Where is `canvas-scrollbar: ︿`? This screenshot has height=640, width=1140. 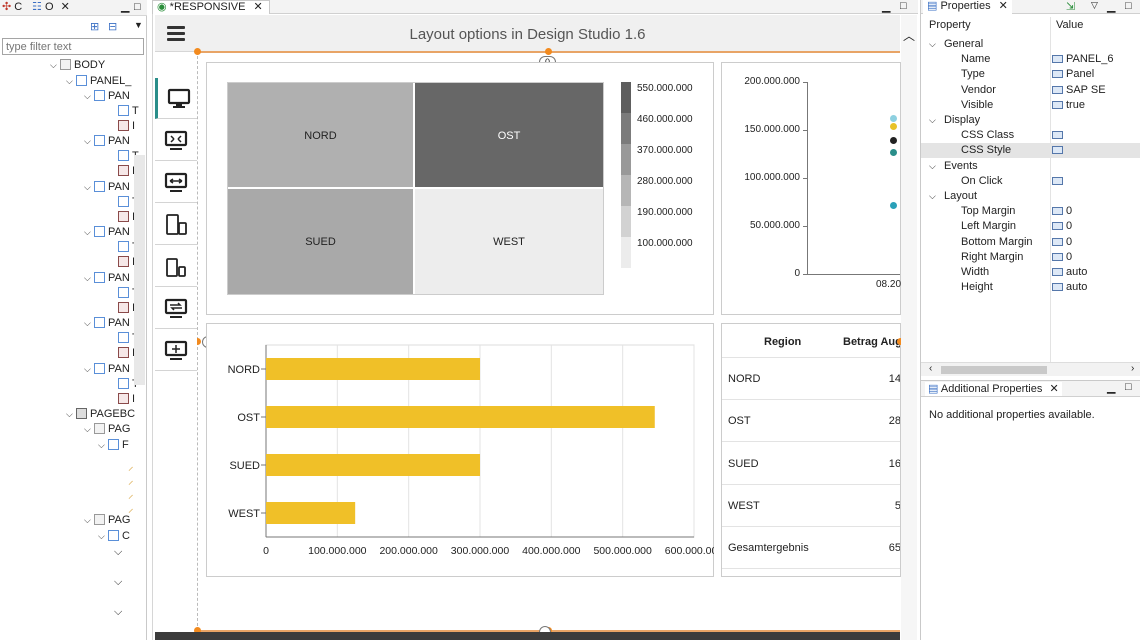 canvas-scrollbar: ︿ is located at coordinates (909, 327).